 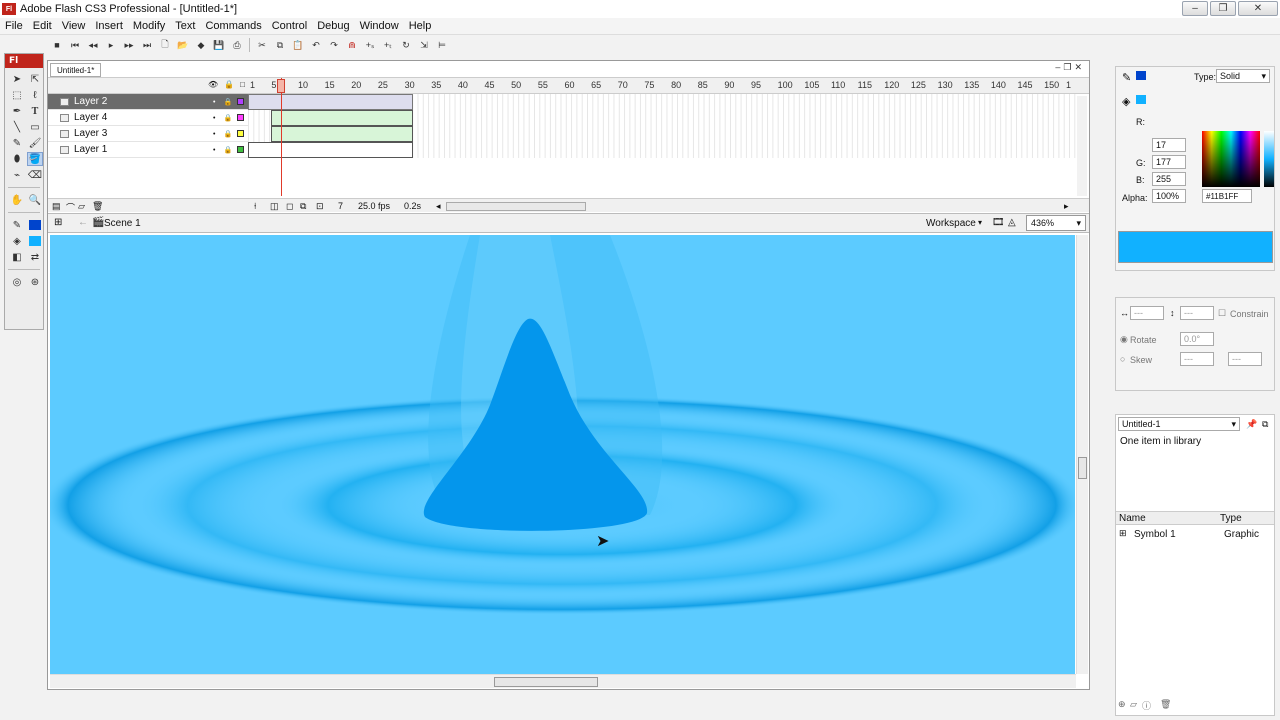 I want to click on hex-field: #11B1FF, so click(x=1227, y=196).